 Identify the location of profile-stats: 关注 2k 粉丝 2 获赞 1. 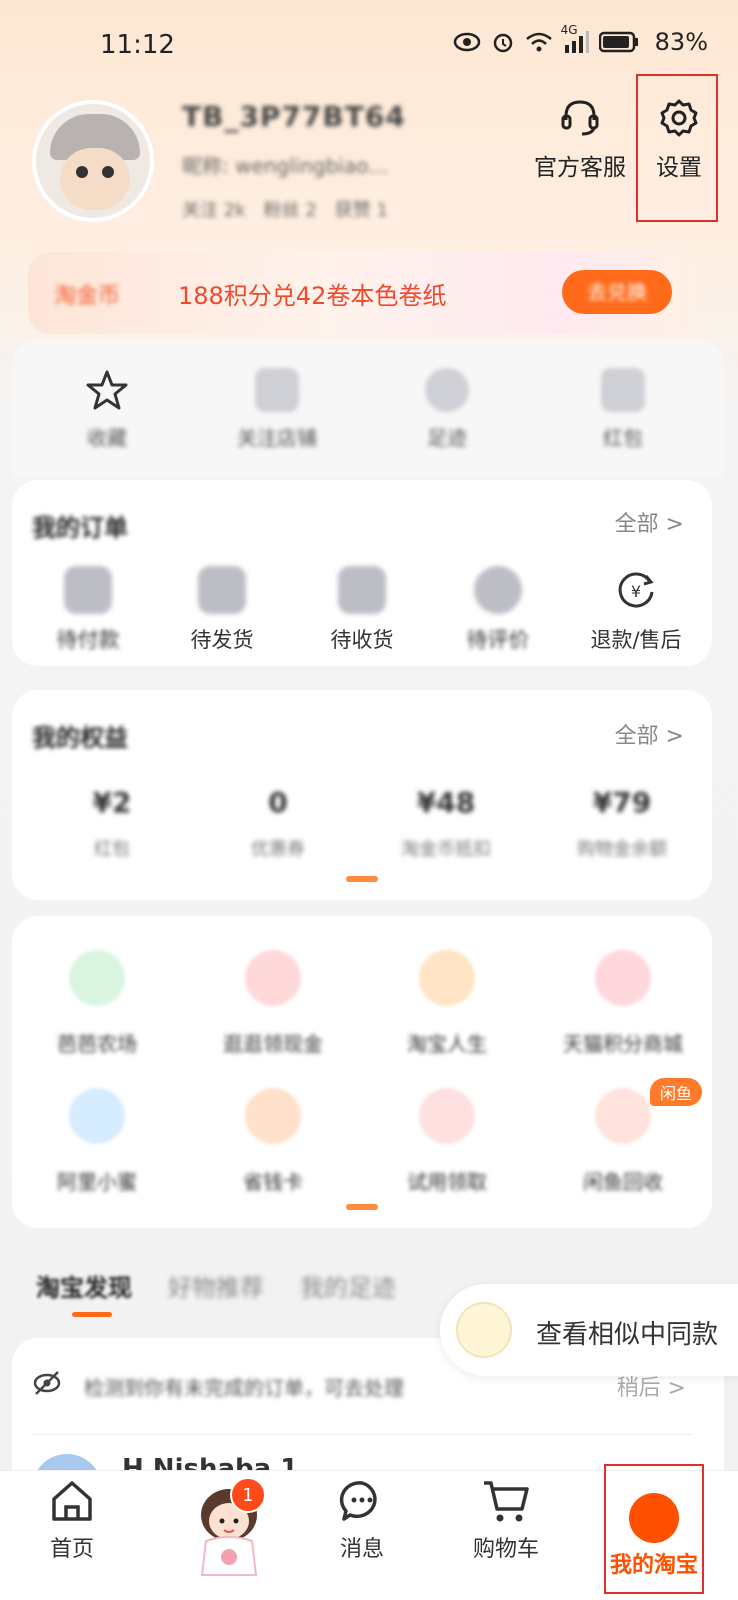
(285, 209).